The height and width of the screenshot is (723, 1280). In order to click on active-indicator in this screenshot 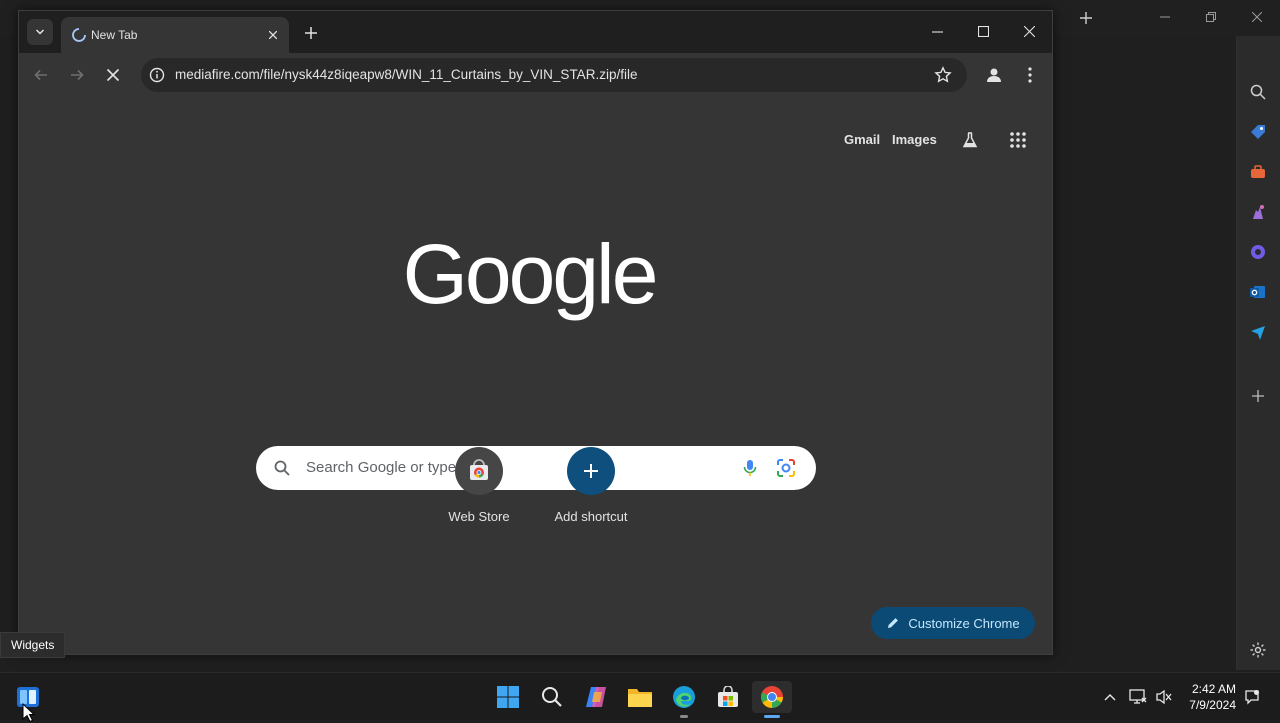, I will do `click(772, 716)`.